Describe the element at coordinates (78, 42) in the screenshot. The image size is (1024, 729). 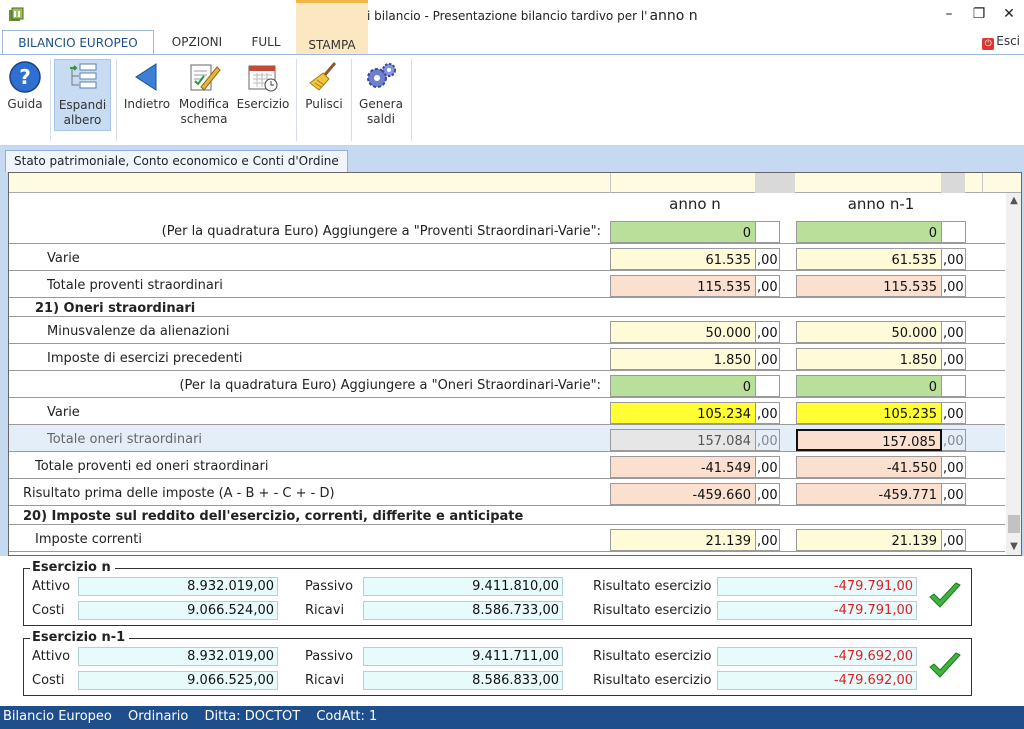
I see `tab-bilancio-europeo: BILANCIO EUROPEO` at that location.